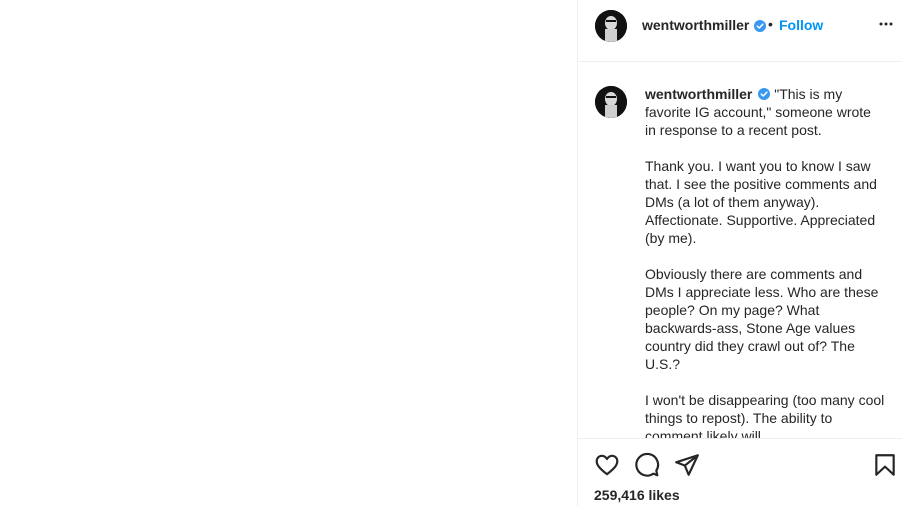  What do you see at coordinates (801, 25) in the screenshot?
I see `follow-button: Follow` at bounding box center [801, 25].